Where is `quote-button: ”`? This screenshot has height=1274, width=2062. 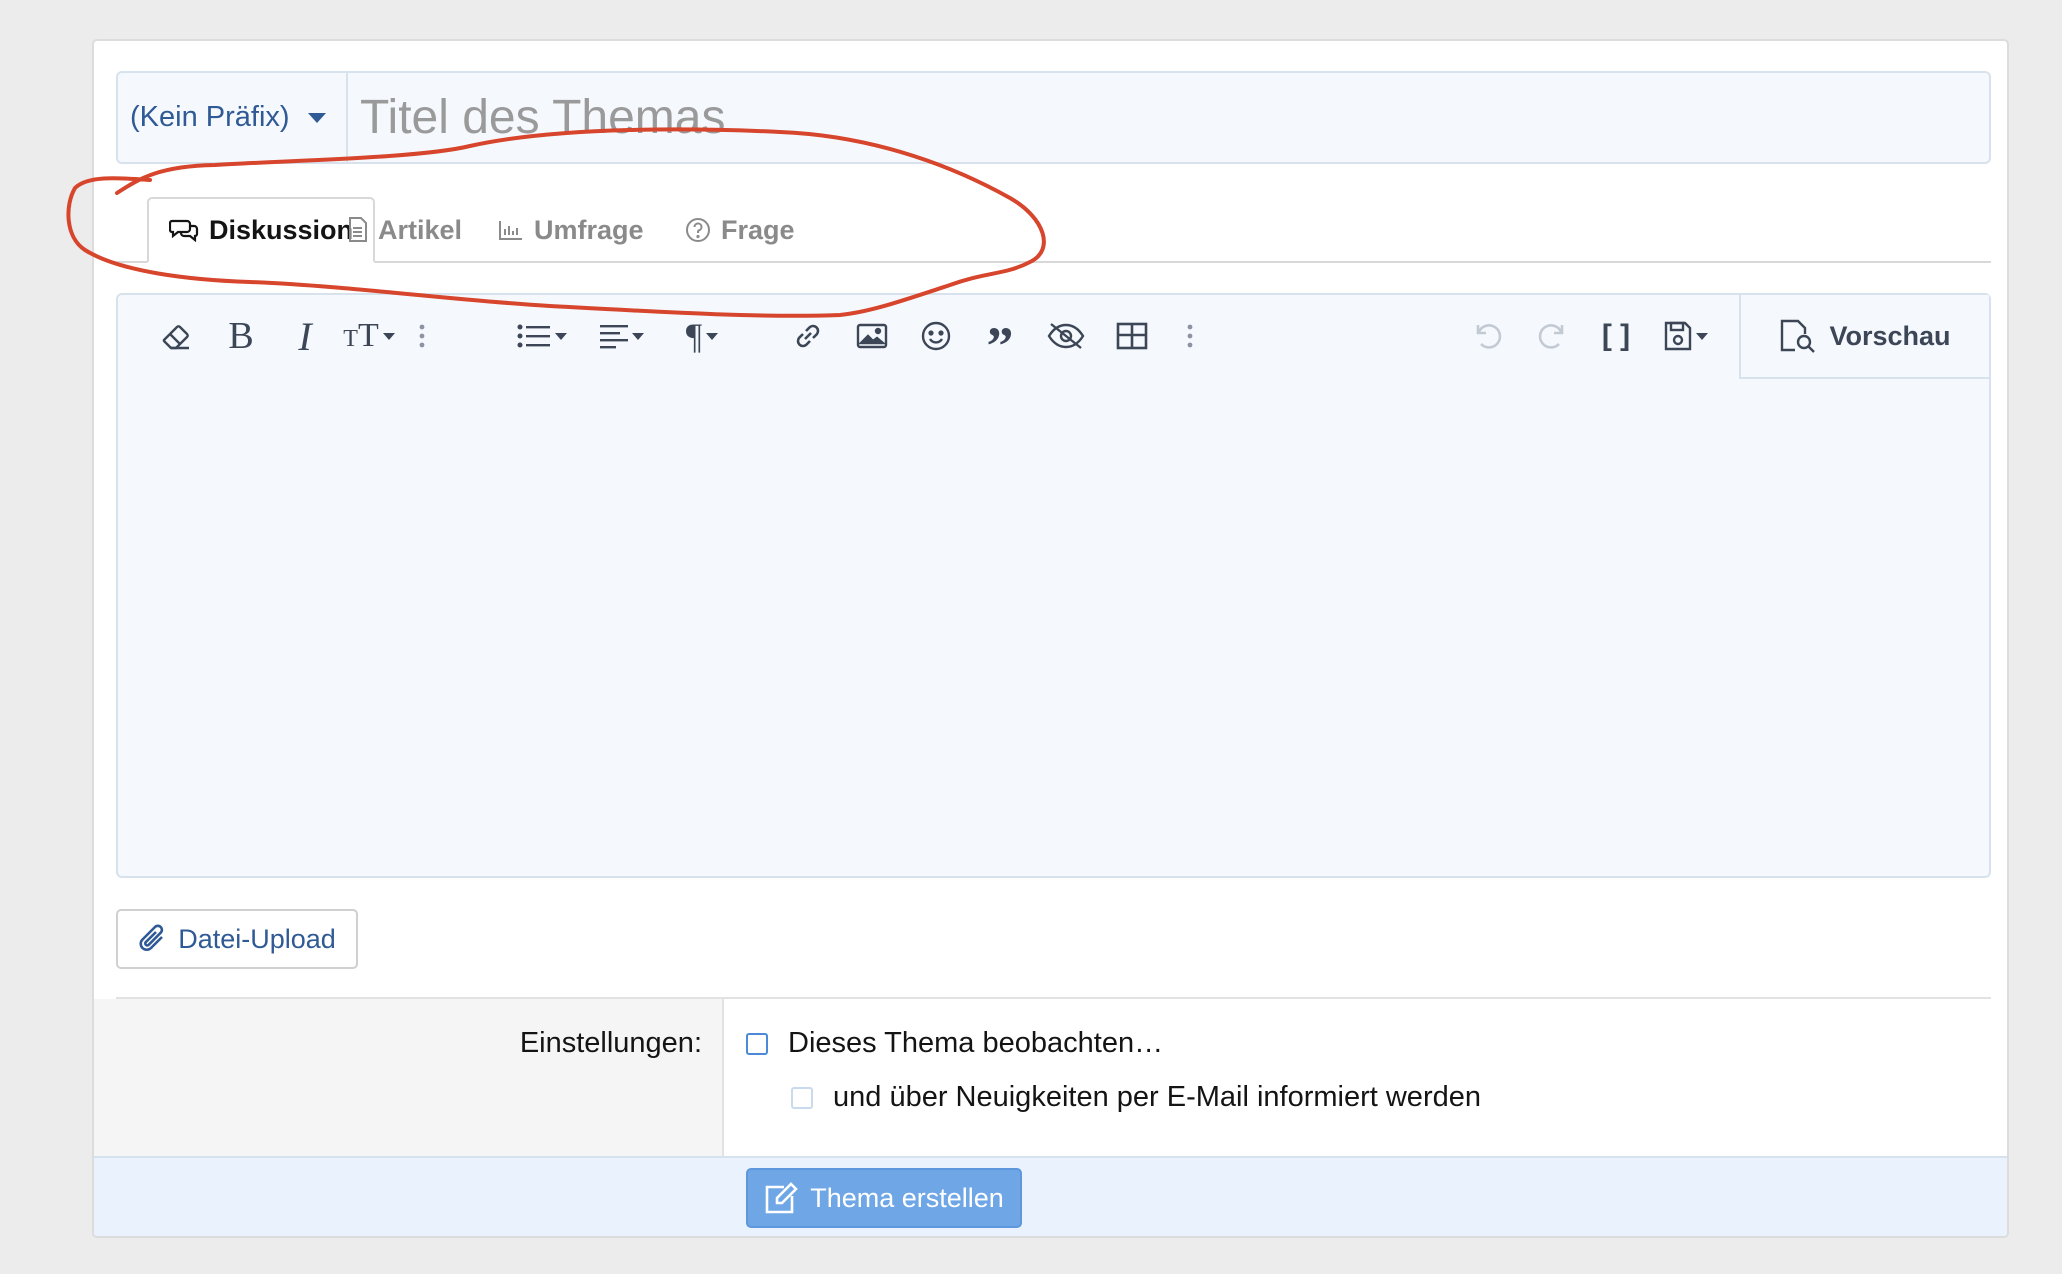 quote-button: ” is located at coordinates (1000, 343).